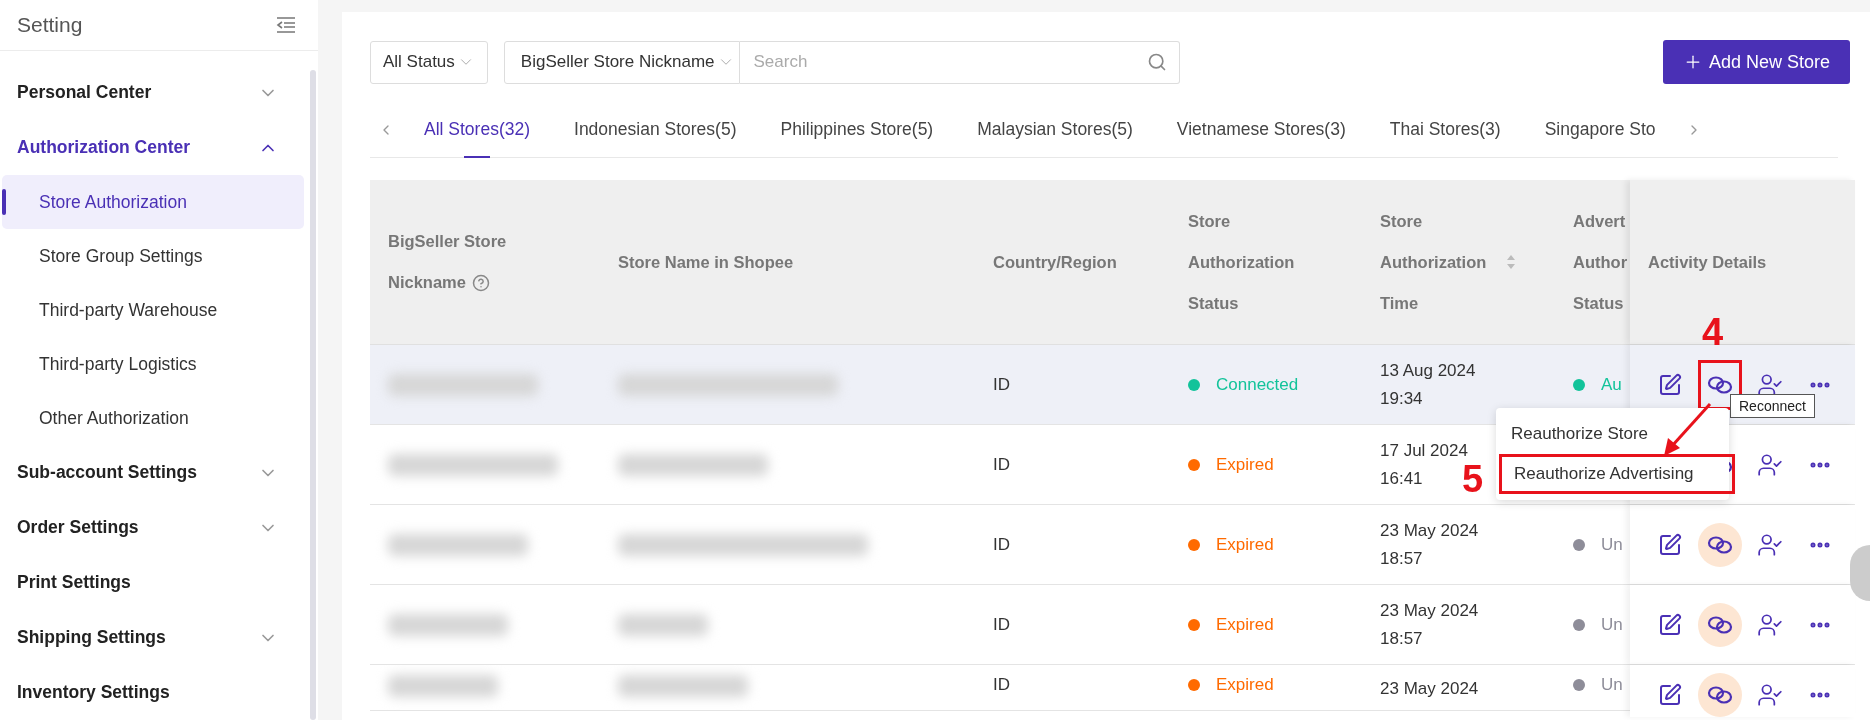 Image resolution: width=1870 pixels, height=720 pixels. Describe the element at coordinates (1429, 689) in the screenshot. I see `authorization-time: 23 May 2024` at that location.